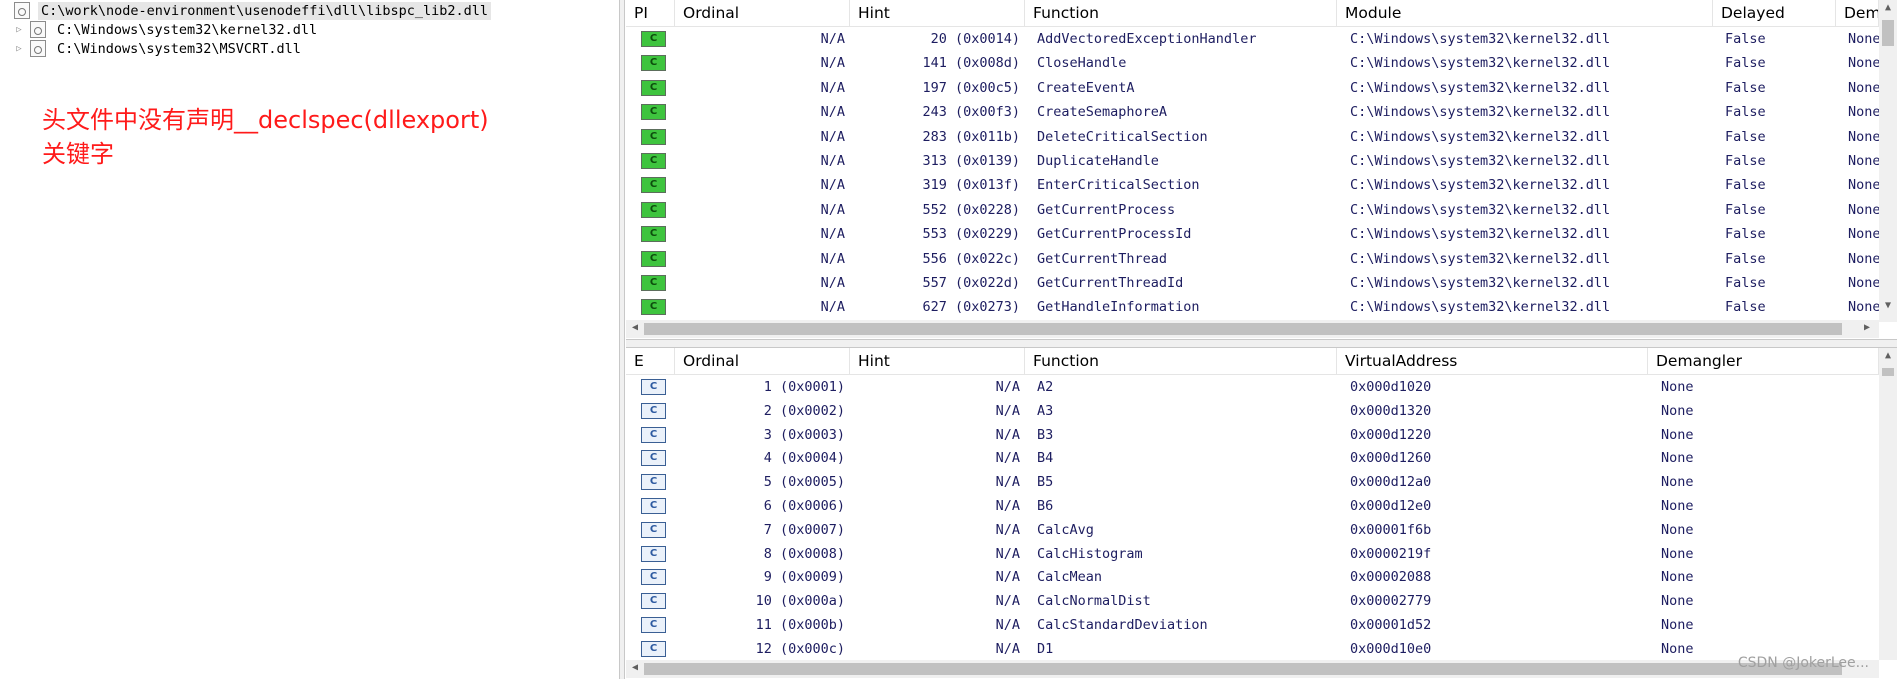 This screenshot has height=679, width=1897. Describe the element at coordinates (1252, 649) in the screenshot. I see `export-row: C 12 (0x000c) N/A D1 0x000d10e0 None` at that location.